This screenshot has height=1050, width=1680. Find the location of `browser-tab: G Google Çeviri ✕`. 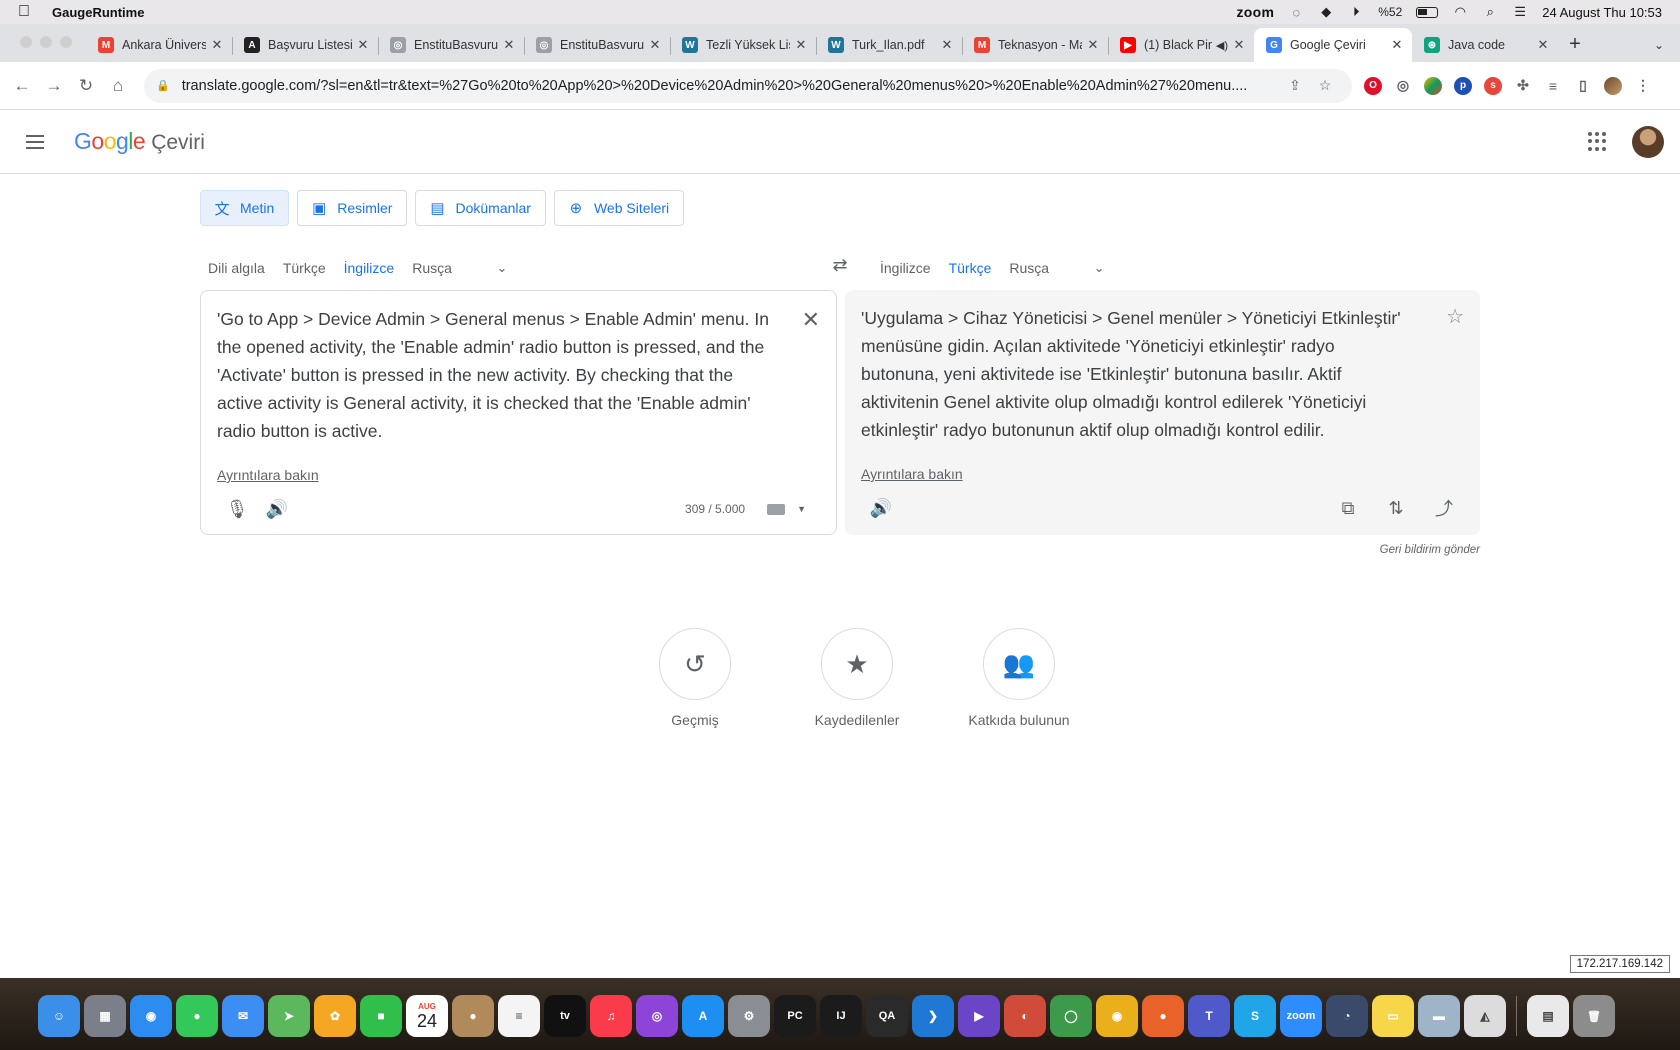

browser-tab: G Google Çeviri ✕ is located at coordinates (1333, 45).